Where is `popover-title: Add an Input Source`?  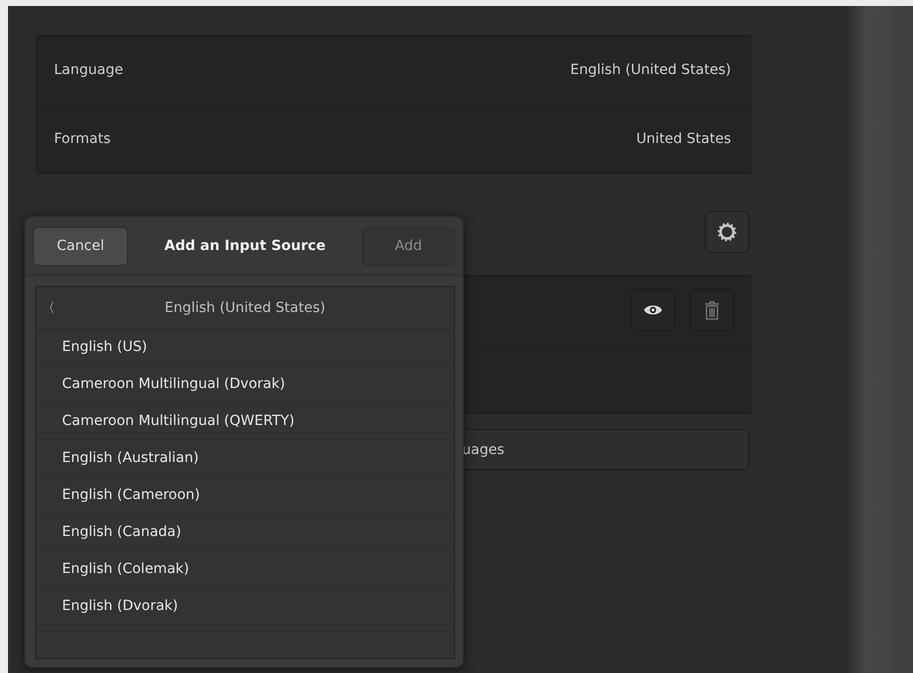
popover-title: Add an Input Source is located at coordinates (245, 246).